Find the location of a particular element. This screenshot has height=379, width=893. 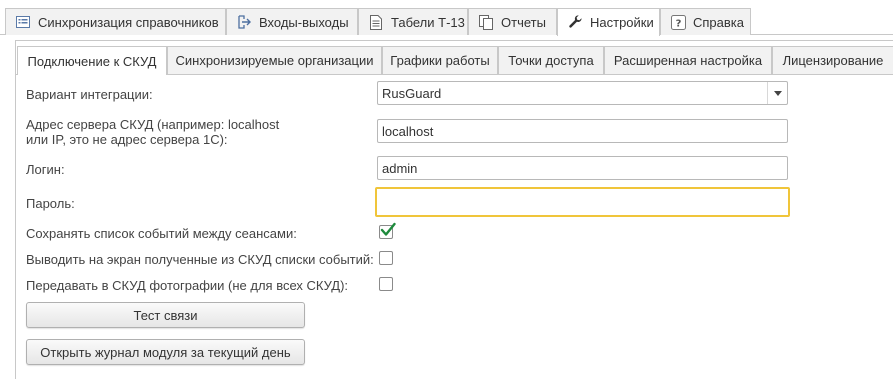

tab-label: Точки доступа is located at coordinates (551, 60).